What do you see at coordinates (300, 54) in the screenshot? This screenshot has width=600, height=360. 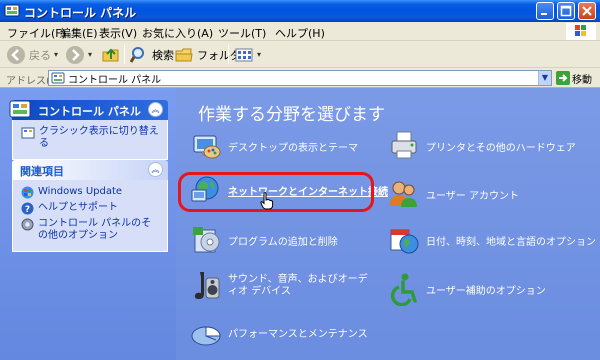 I see `toolbar: 戻る ▾ ▾ 検索 フォルダ ▾` at bounding box center [300, 54].